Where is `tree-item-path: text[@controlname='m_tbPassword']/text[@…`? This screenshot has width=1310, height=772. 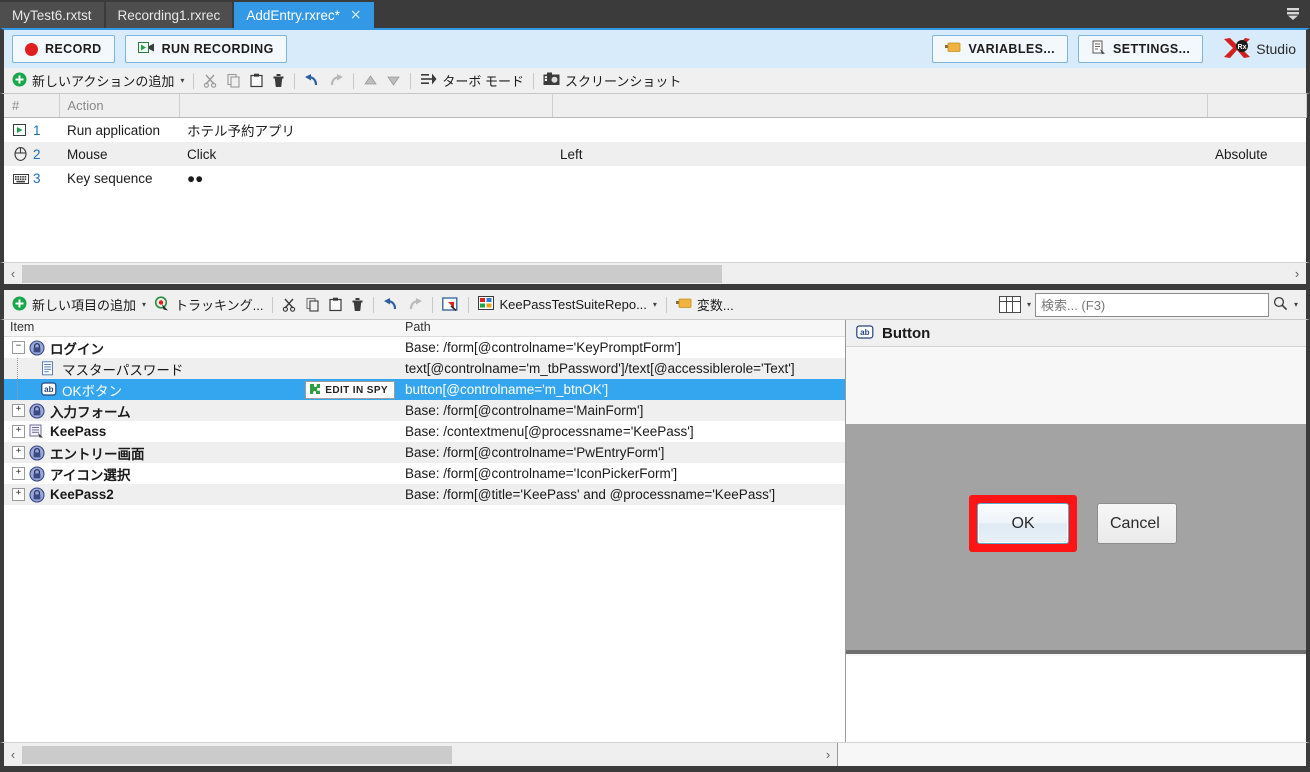 tree-item-path: text[@controlname='m_tbPassword']/text[@… is located at coordinates (600, 368).